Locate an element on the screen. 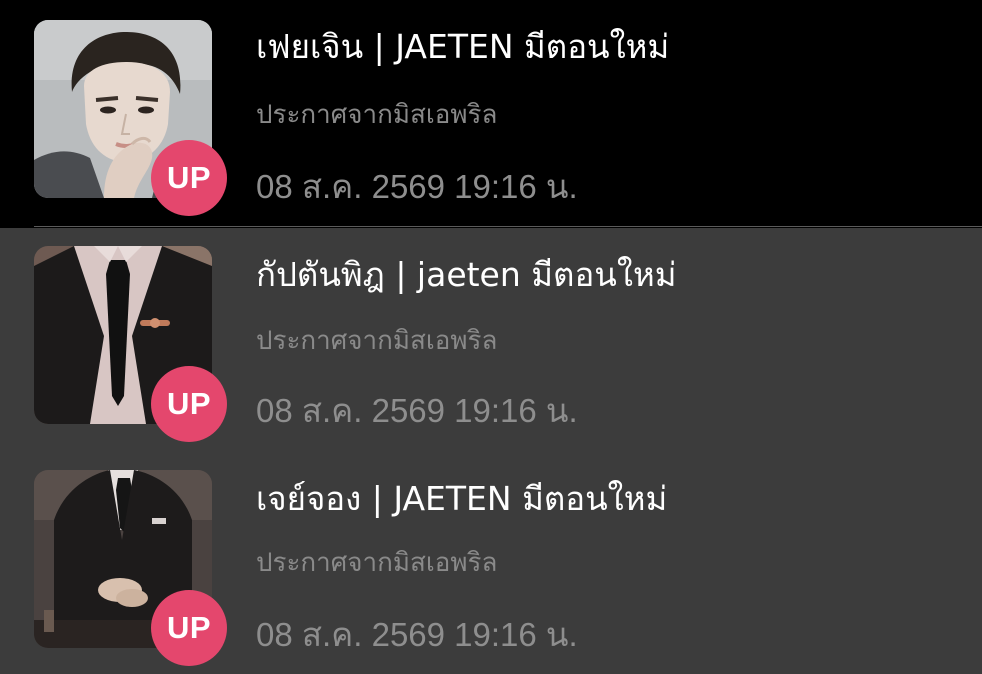 This screenshot has width=982, height=674. notification-title: เฟยเจิน | JAETEN มีตอนใหม่ is located at coordinates (463, 46).